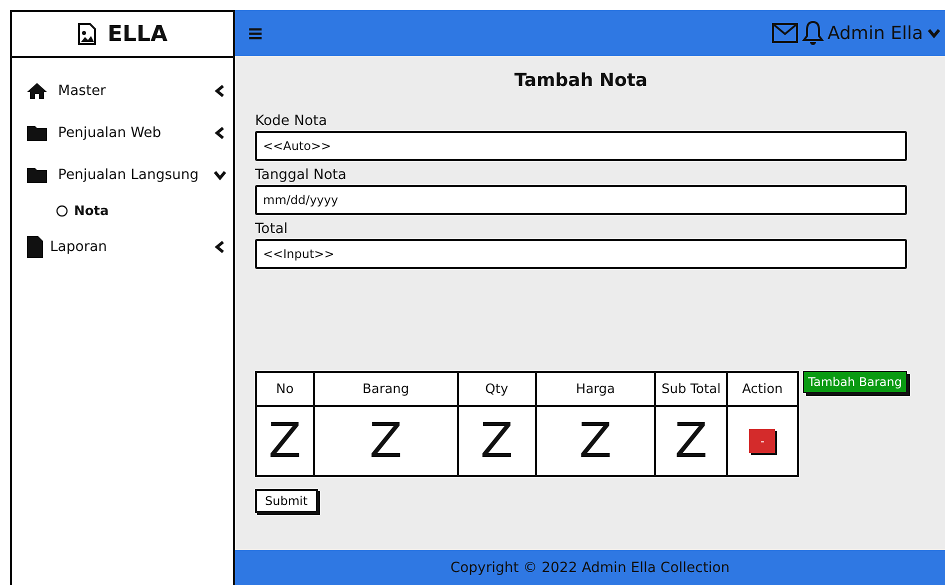  Describe the element at coordinates (122, 133) in the screenshot. I see `sidebar-item: Penjualan Web` at that location.